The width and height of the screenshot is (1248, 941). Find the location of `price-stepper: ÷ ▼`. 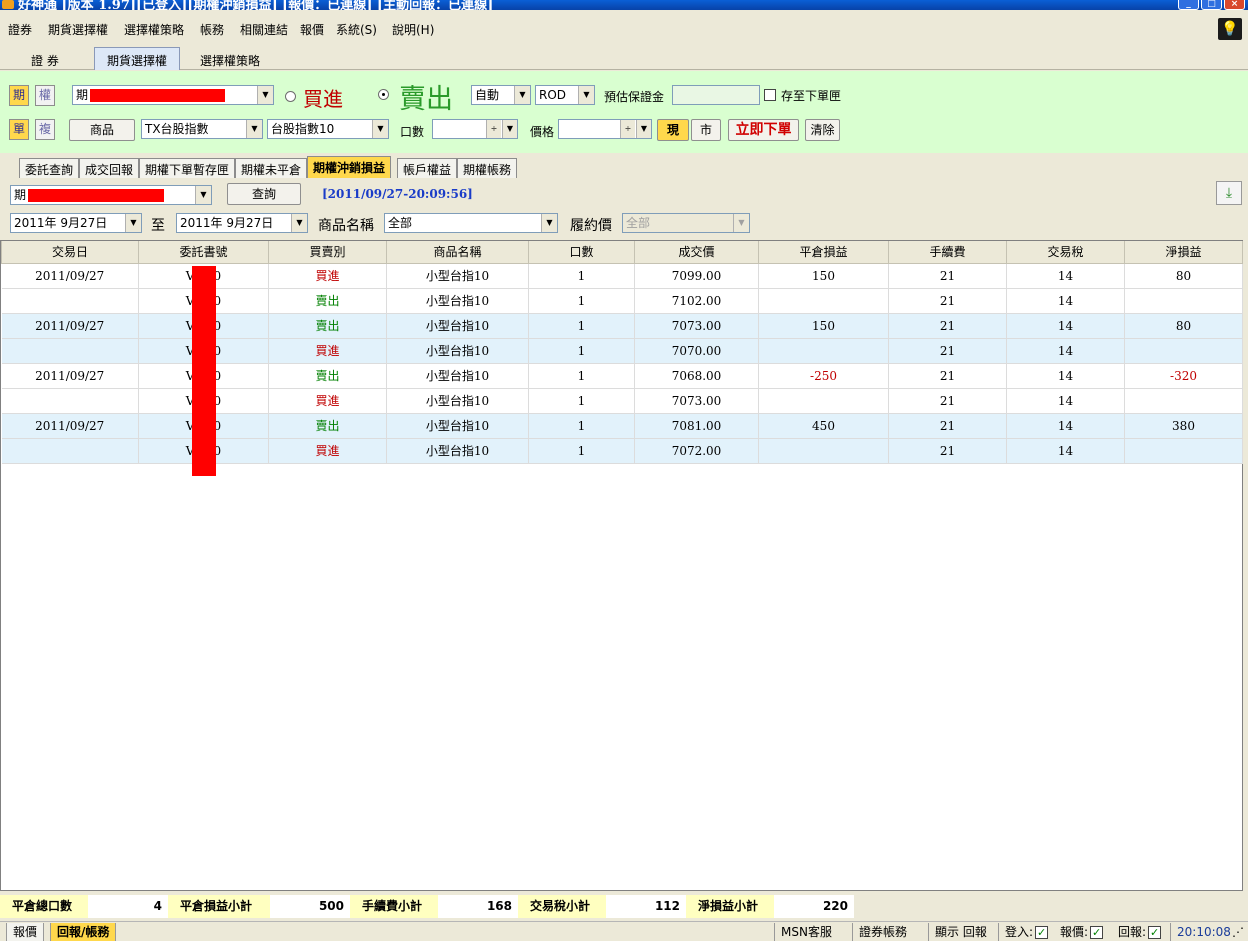

price-stepper: ÷ ▼ is located at coordinates (605, 129).